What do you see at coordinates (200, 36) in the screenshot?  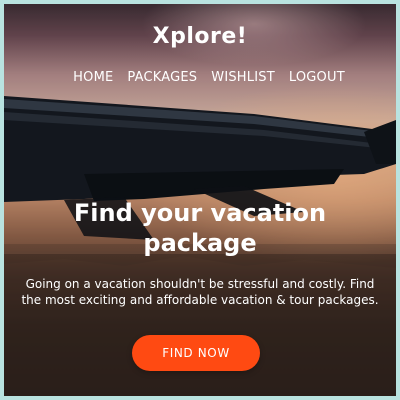 I see `brand-logo: Xplore!` at bounding box center [200, 36].